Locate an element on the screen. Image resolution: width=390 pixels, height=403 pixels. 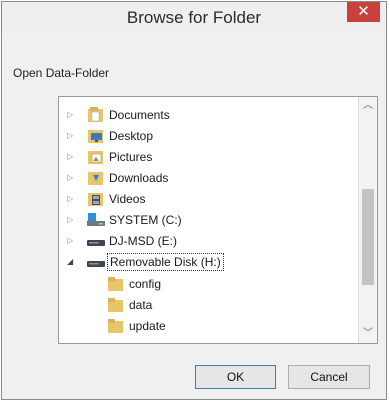
tree-item-label: data is located at coordinates (141, 305).